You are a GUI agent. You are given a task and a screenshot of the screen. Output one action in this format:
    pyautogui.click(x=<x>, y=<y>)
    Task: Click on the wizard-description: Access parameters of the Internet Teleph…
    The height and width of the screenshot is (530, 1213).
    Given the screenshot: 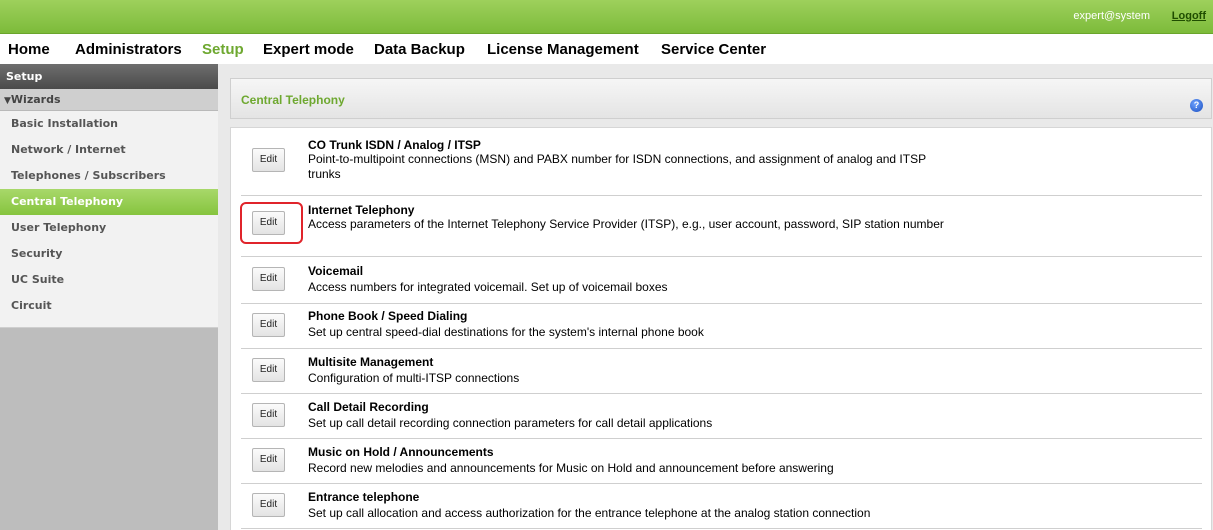 What is the action you would take?
    pyautogui.click(x=626, y=224)
    